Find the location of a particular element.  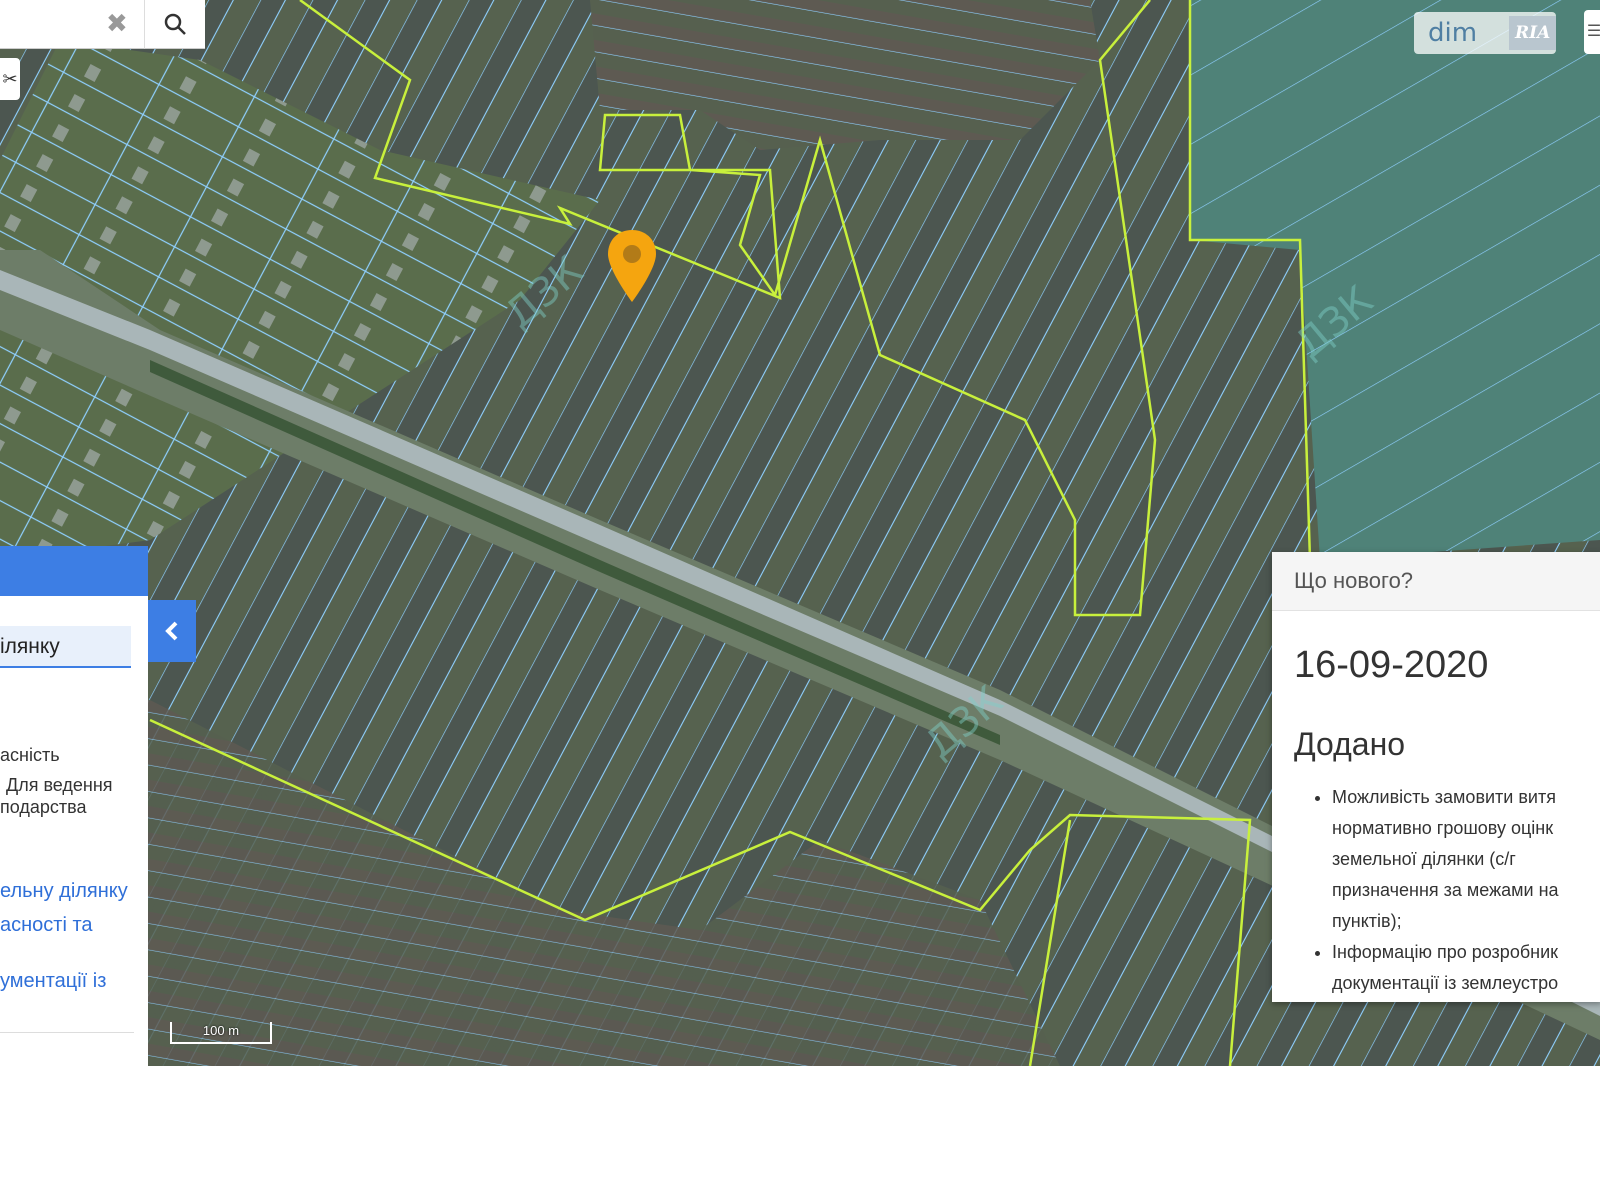

measure-tool-button: ✂ is located at coordinates (10, 79).